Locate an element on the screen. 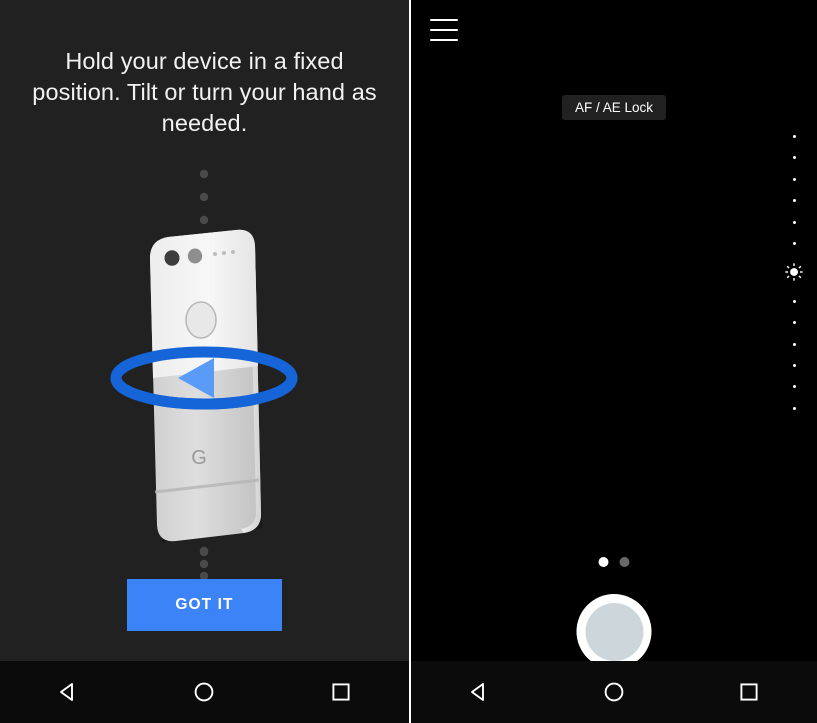 The width and height of the screenshot is (817, 723). hamburger-menu-icon is located at coordinates (444, 30).